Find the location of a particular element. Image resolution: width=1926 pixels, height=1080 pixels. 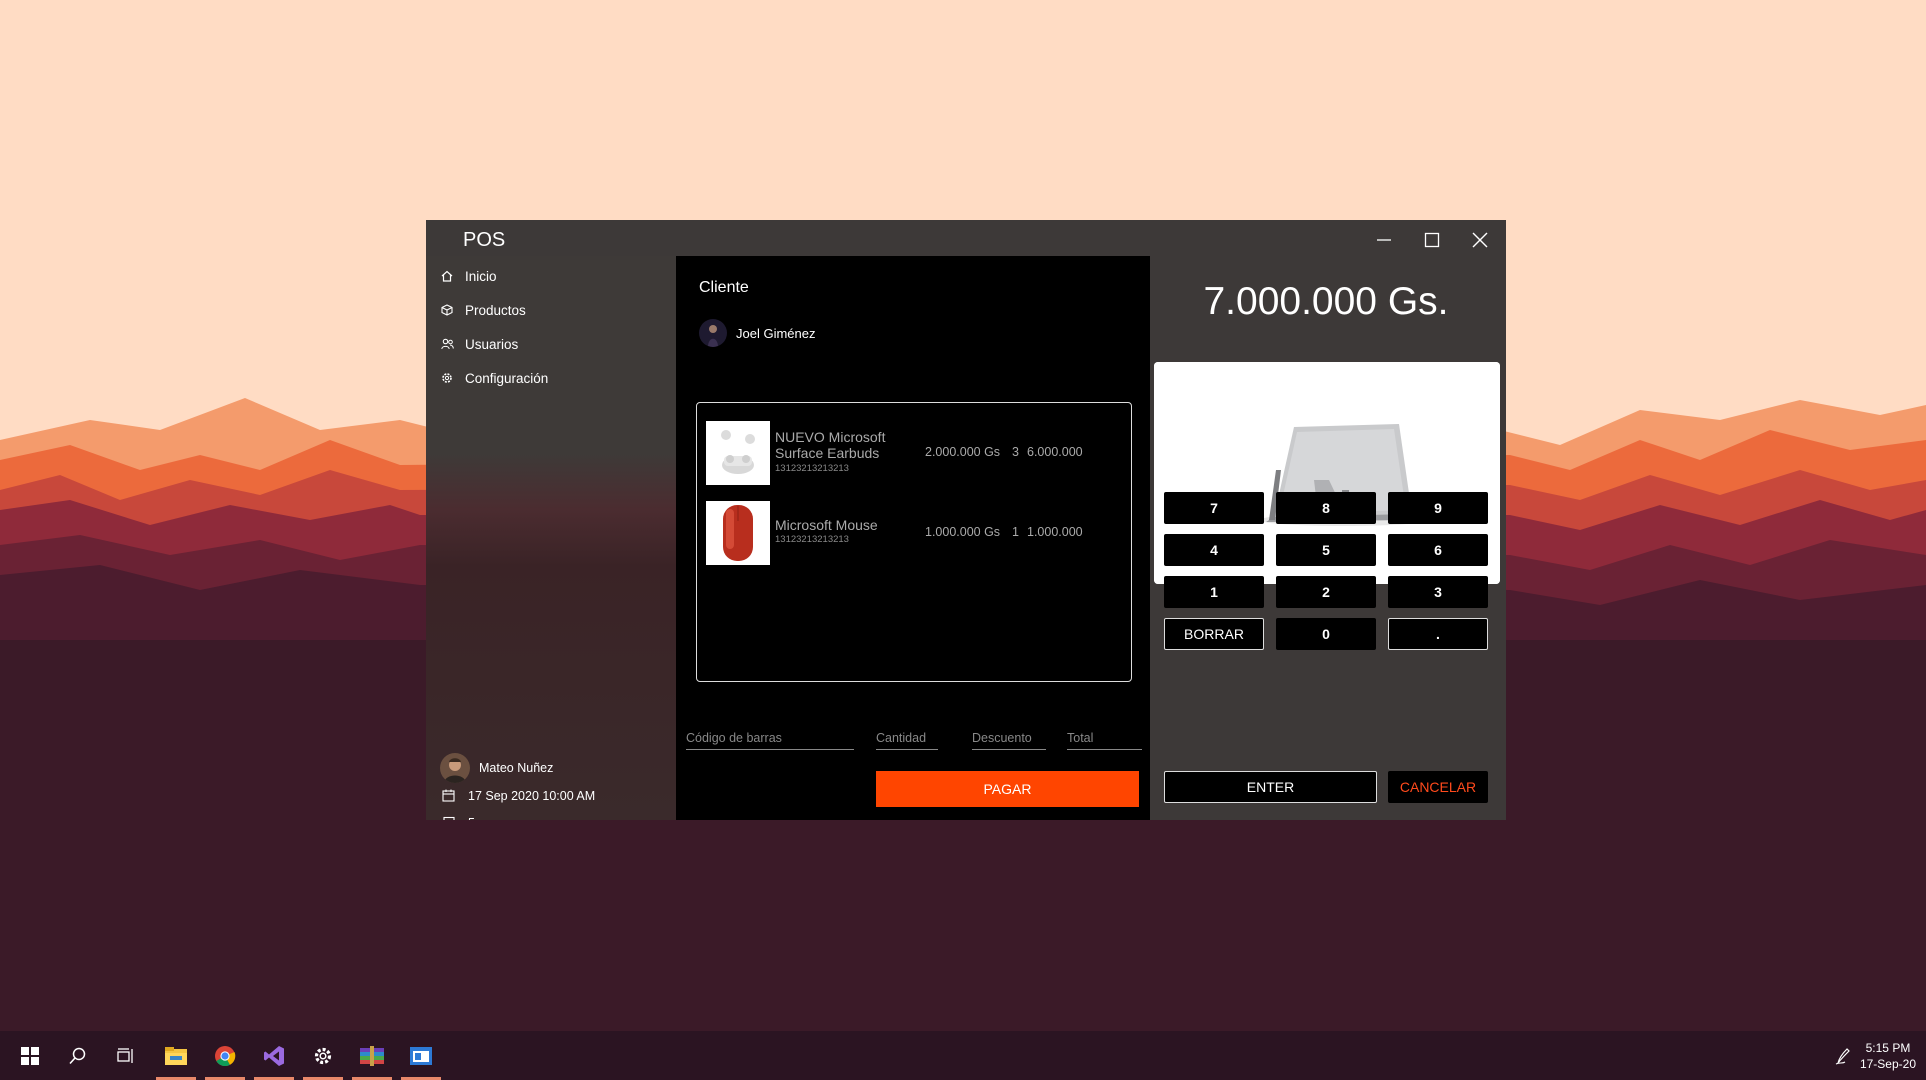

sidebar-item-inicio: Inicio is located at coordinates (468, 276).